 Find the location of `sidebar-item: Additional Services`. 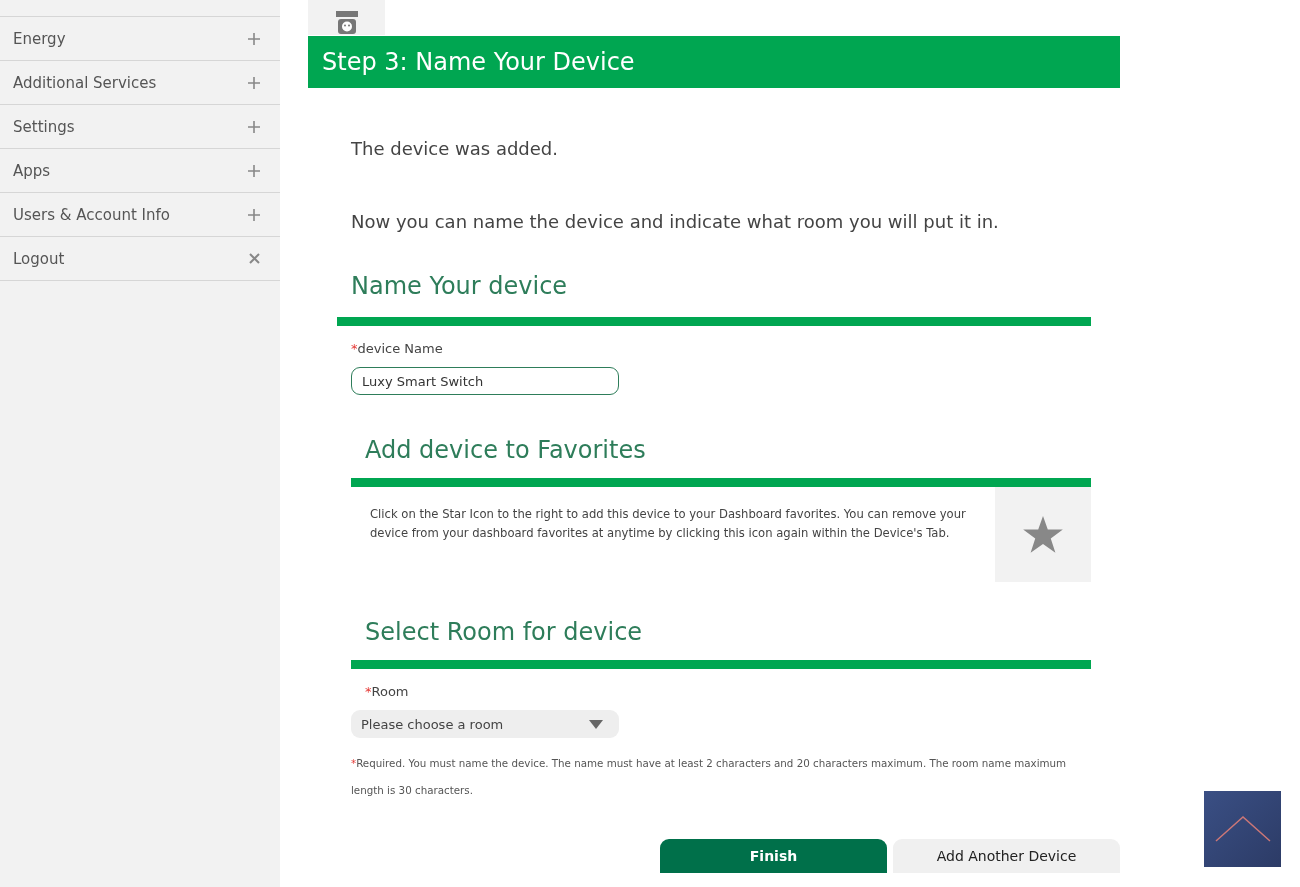

sidebar-item: Additional Services is located at coordinates (140, 83).